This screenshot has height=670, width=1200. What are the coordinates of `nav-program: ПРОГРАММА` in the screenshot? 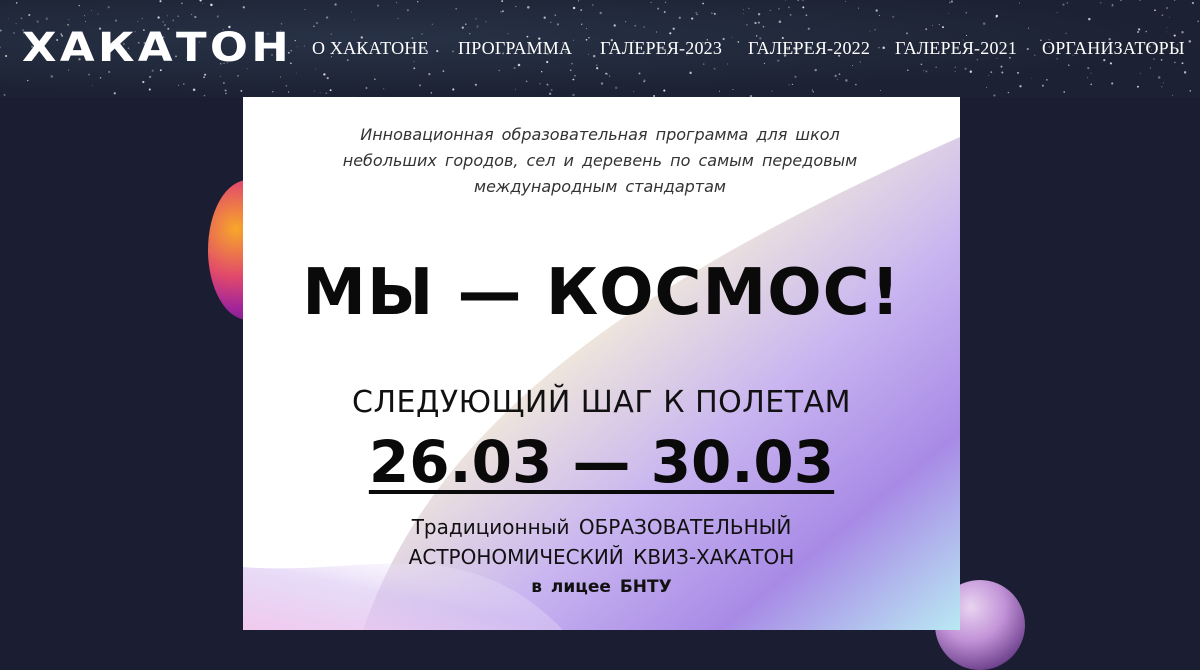 It's located at (515, 48).